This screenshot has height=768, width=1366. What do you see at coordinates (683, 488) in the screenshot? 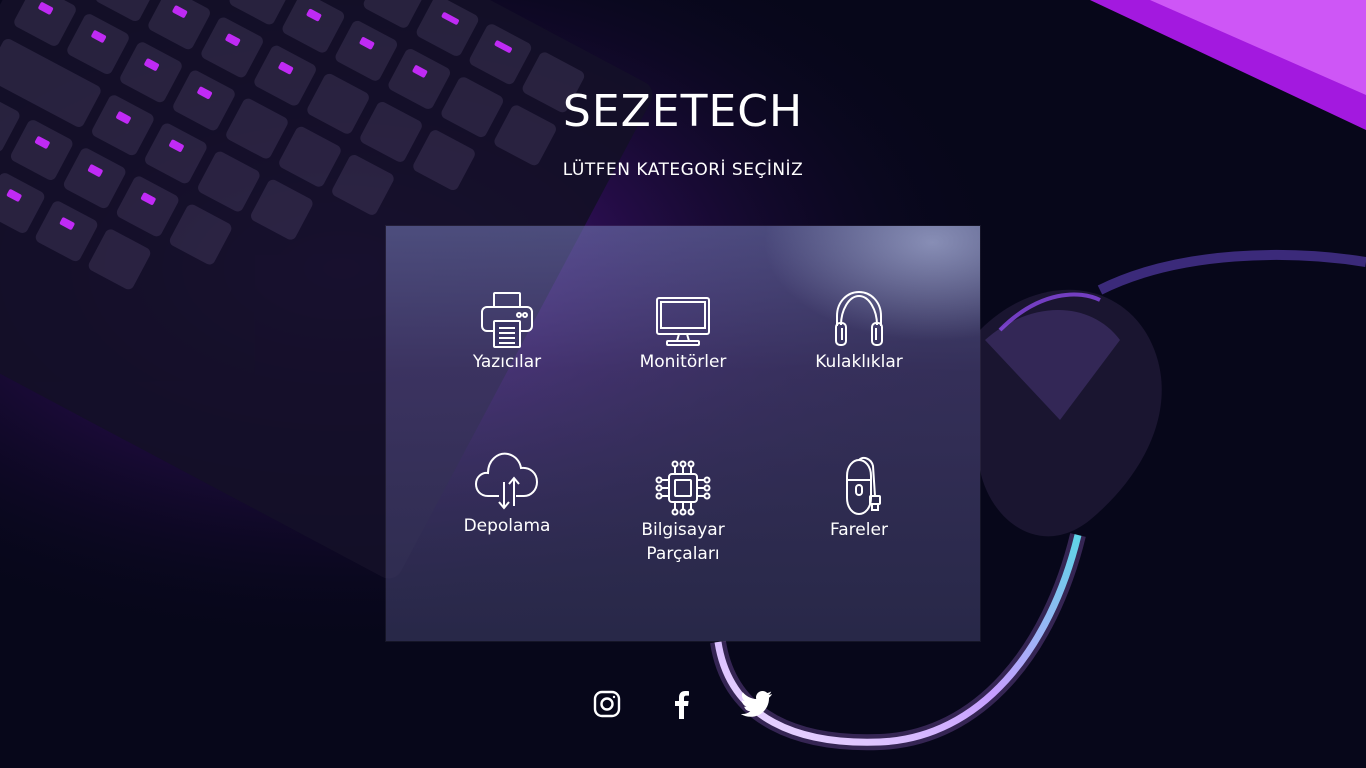
I see `chip-icon` at bounding box center [683, 488].